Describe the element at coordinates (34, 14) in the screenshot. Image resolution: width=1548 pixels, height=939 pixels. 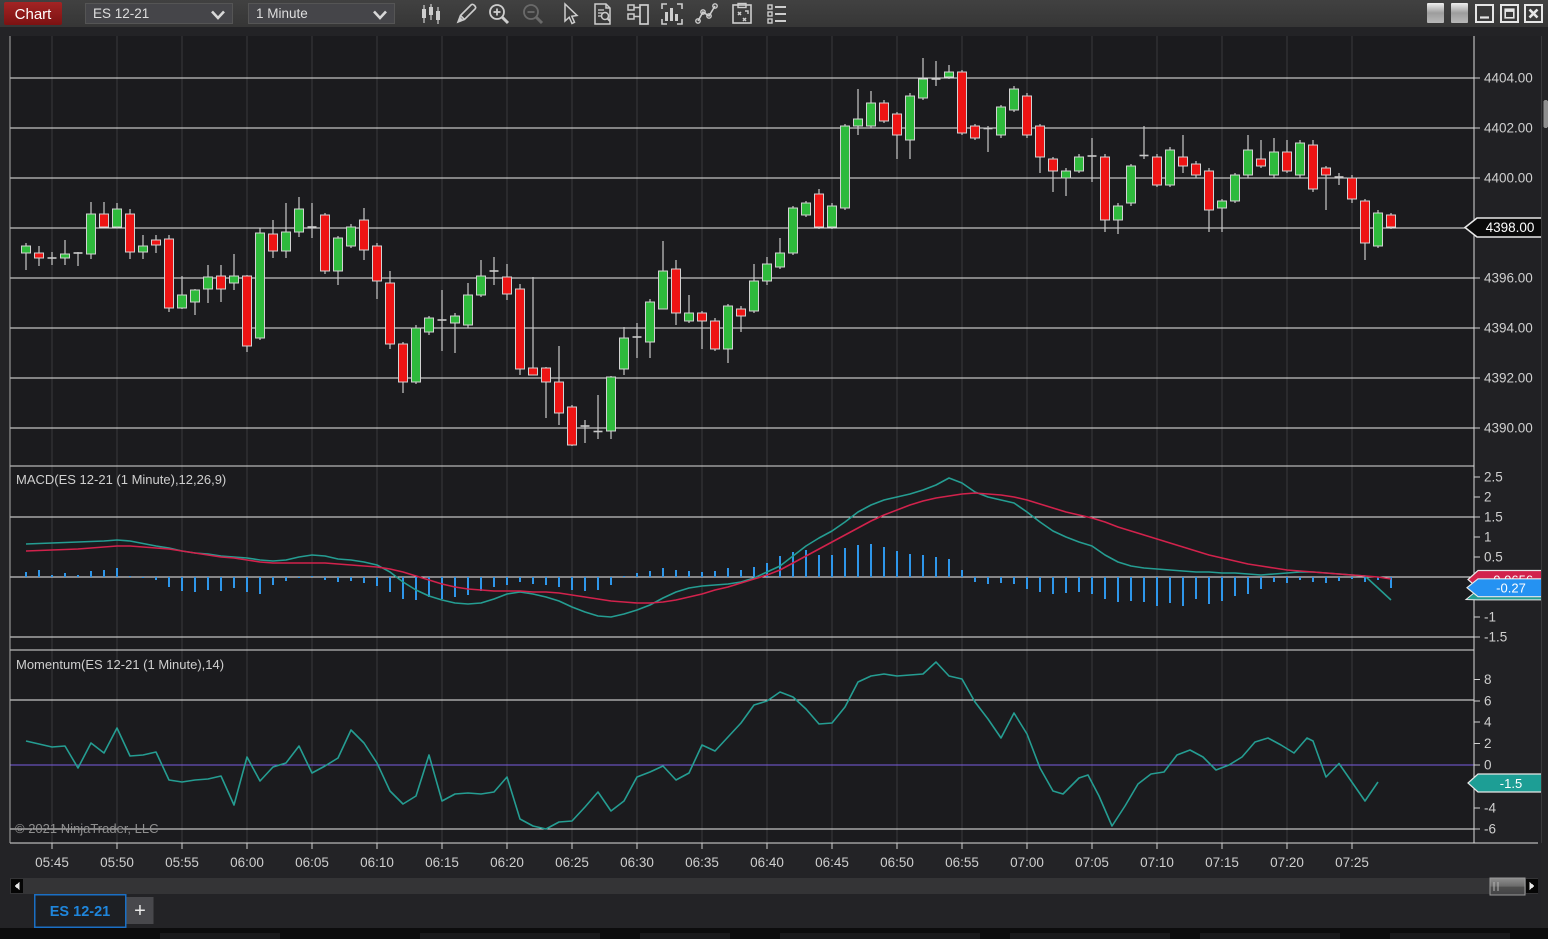
I see `svg-text: Chart` at that location.